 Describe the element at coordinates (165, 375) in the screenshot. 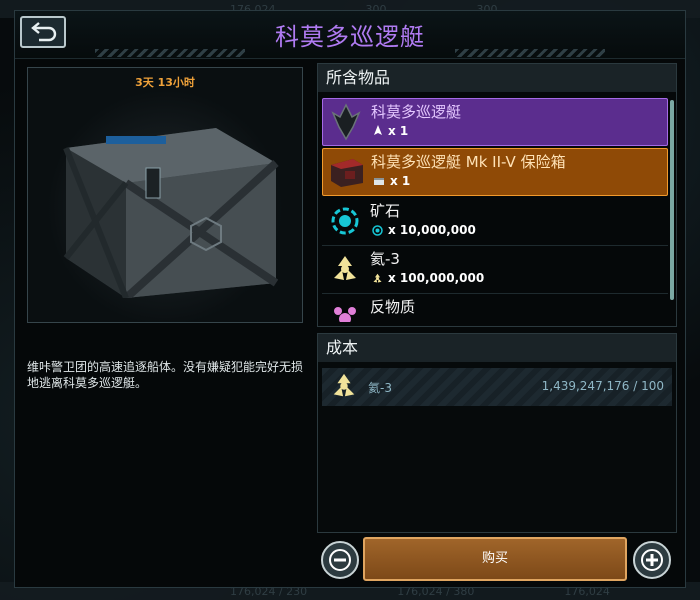

I see `item-description: 维咔警卫团的高速追逐船体。没有嫌疑犯能完好无损地逃离科莫多巡逻艇。` at that location.